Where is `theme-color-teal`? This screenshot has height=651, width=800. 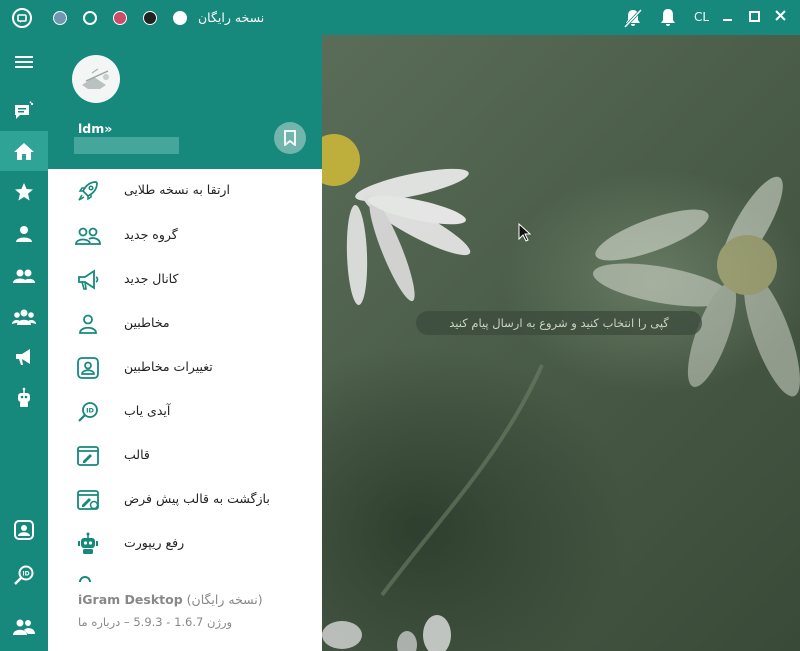
theme-color-teal is located at coordinates (90, 18).